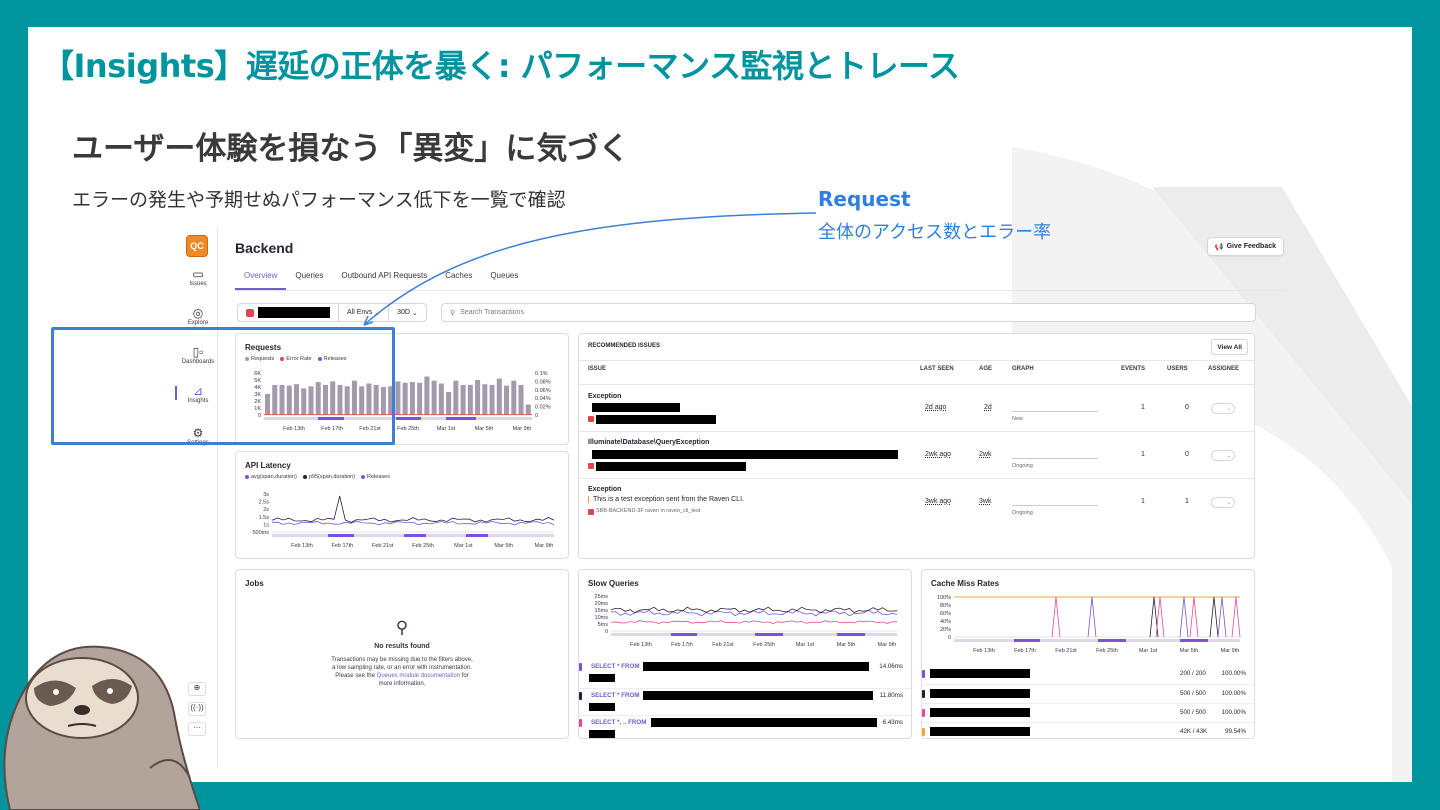 The width and height of the screenshot is (1440, 810). Describe the element at coordinates (101, 727) in the screenshot. I see `sloth-mascot` at that location.